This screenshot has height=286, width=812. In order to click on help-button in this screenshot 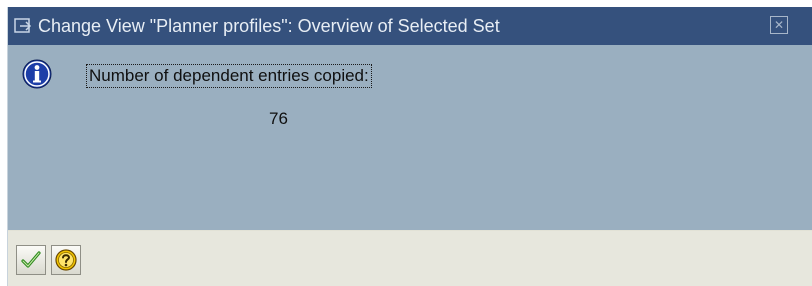, I will do `click(66, 260)`.